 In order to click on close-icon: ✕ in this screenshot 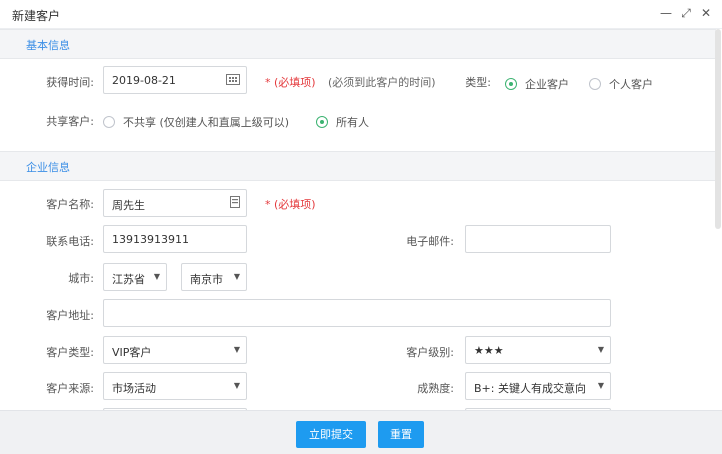, I will do `click(706, 13)`.